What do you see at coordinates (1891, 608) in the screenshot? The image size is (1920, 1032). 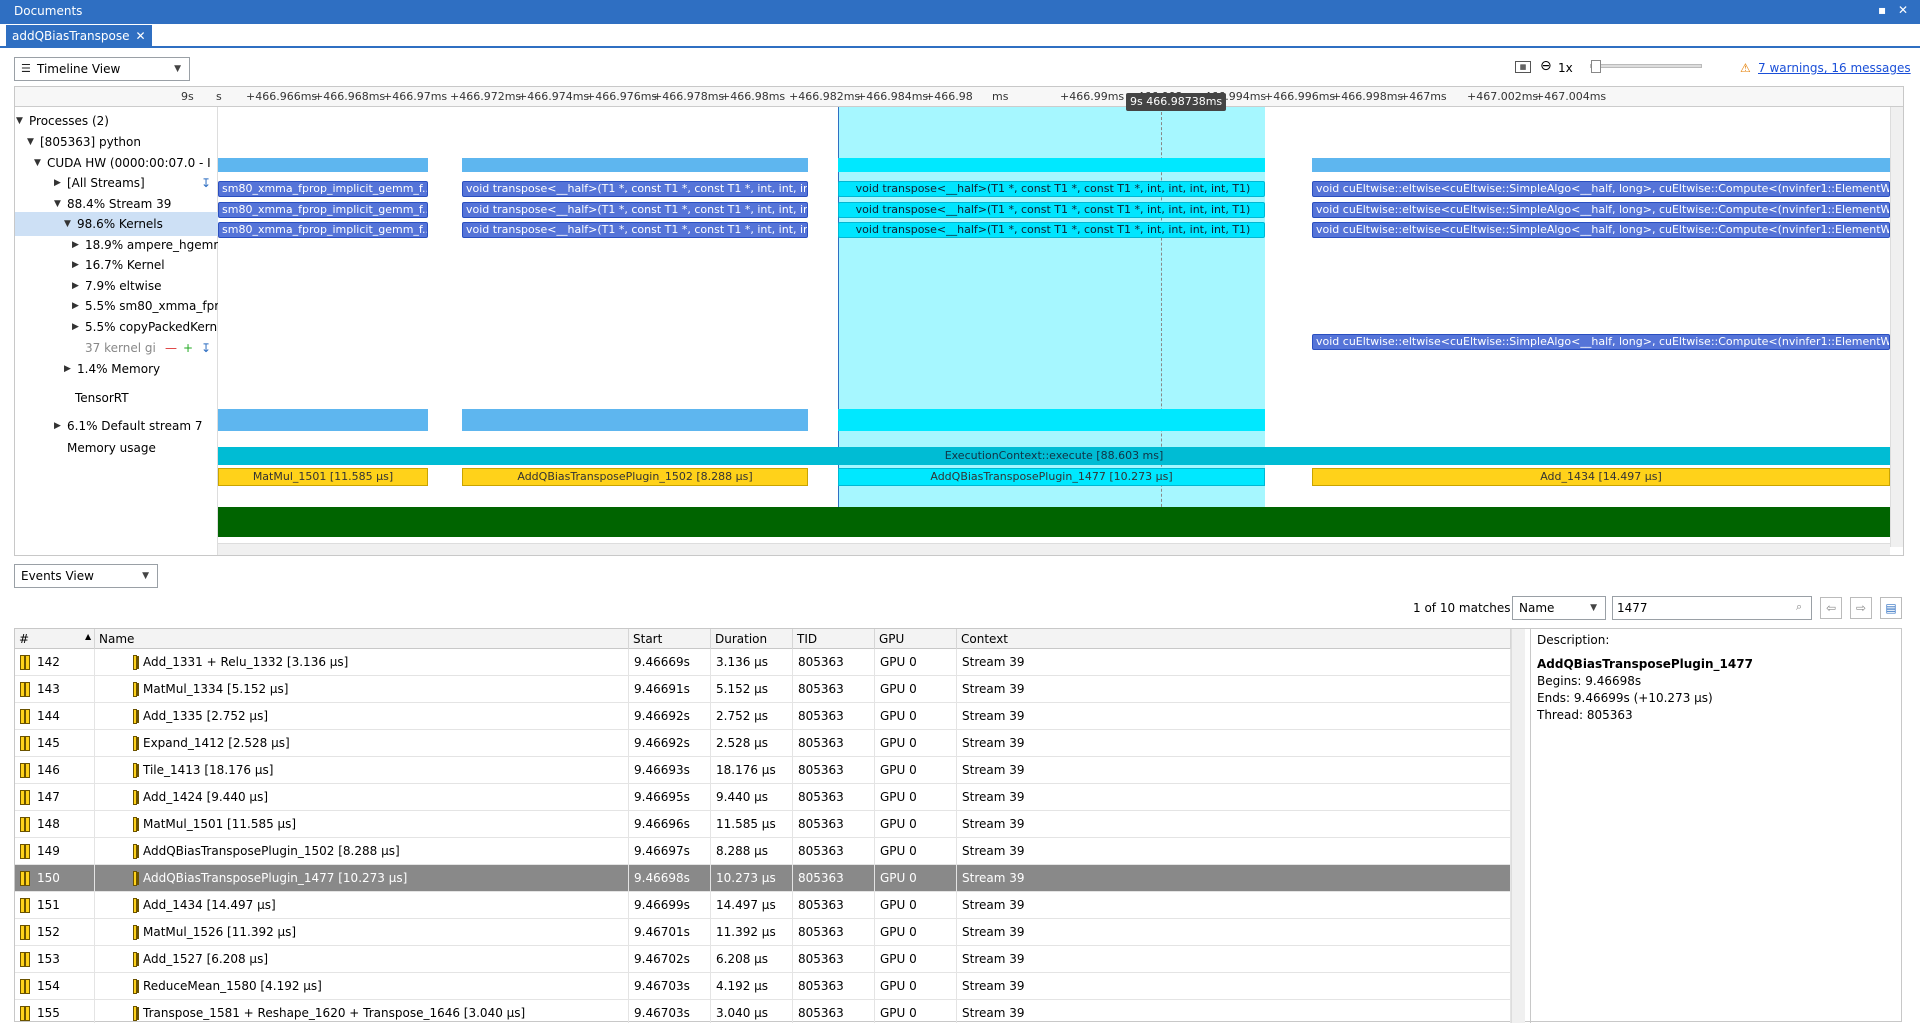 I see `columns-icon: ▤` at bounding box center [1891, 608].